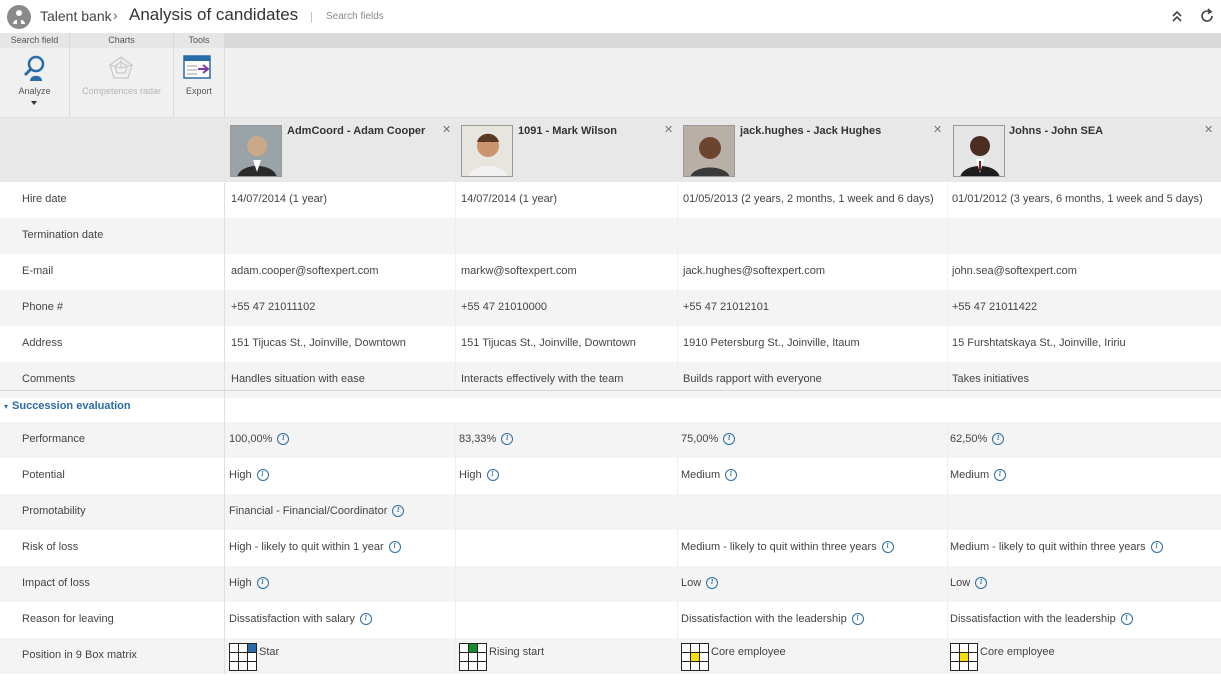 The image size is (1221, 683). What do you see at coordinates (509, 199) in the screenshot?
I see `cell-value: 14/07/2014 (1 year)` at bounding box center [509, 199].